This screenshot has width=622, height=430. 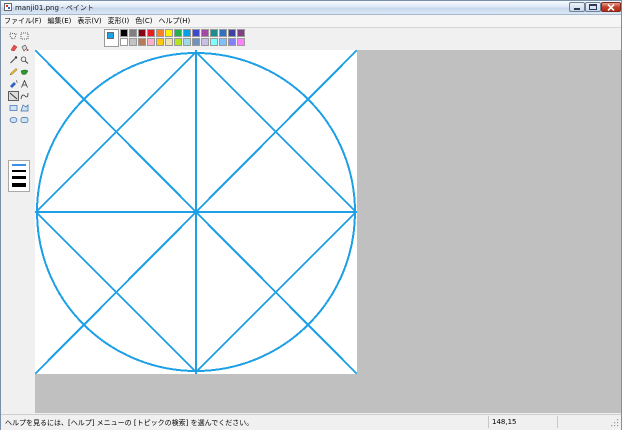 I want to click on maximize-icon, so click(x=593, y=7).